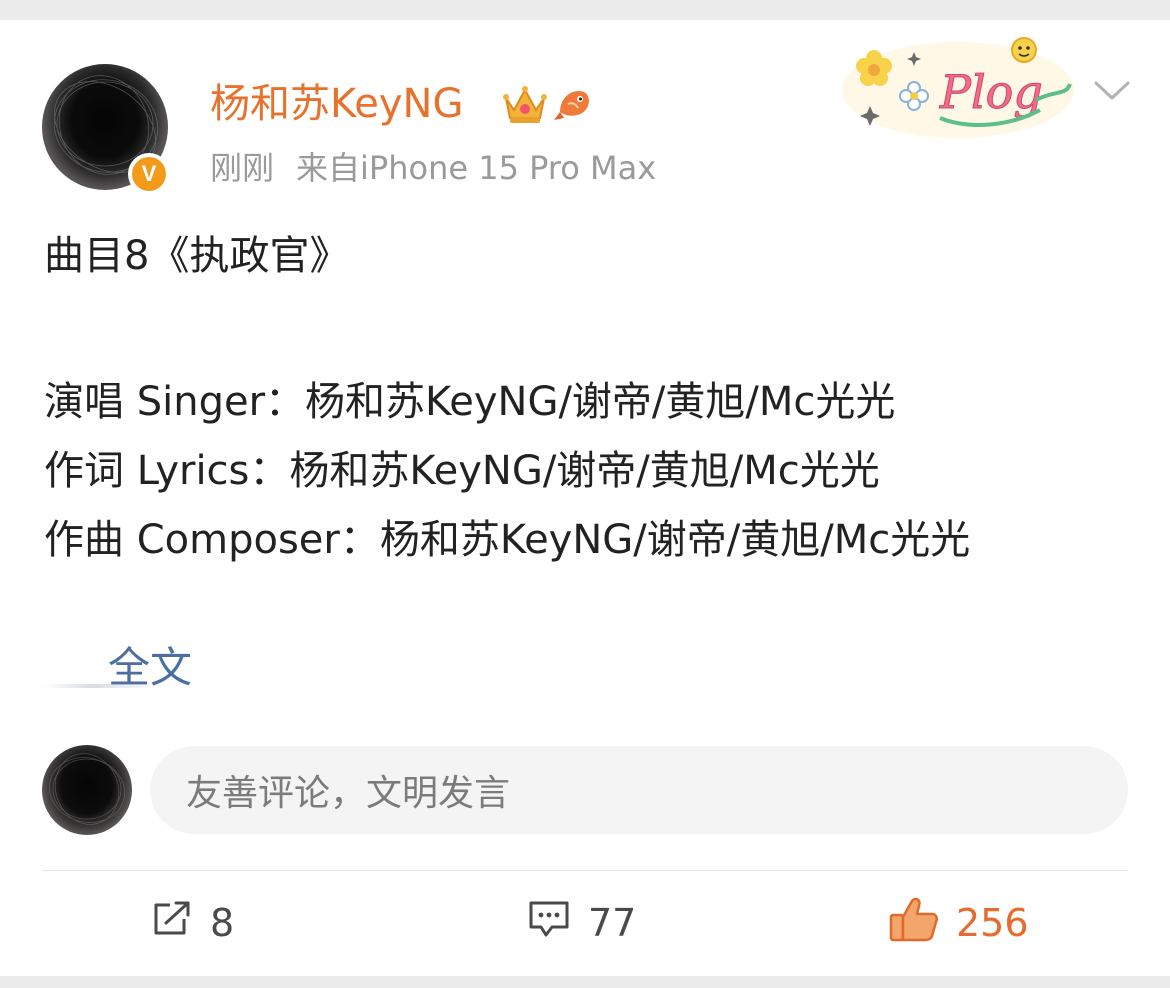 This screenshot has width=1170, height=988. I want to click on top-strip, so click(585, 10).